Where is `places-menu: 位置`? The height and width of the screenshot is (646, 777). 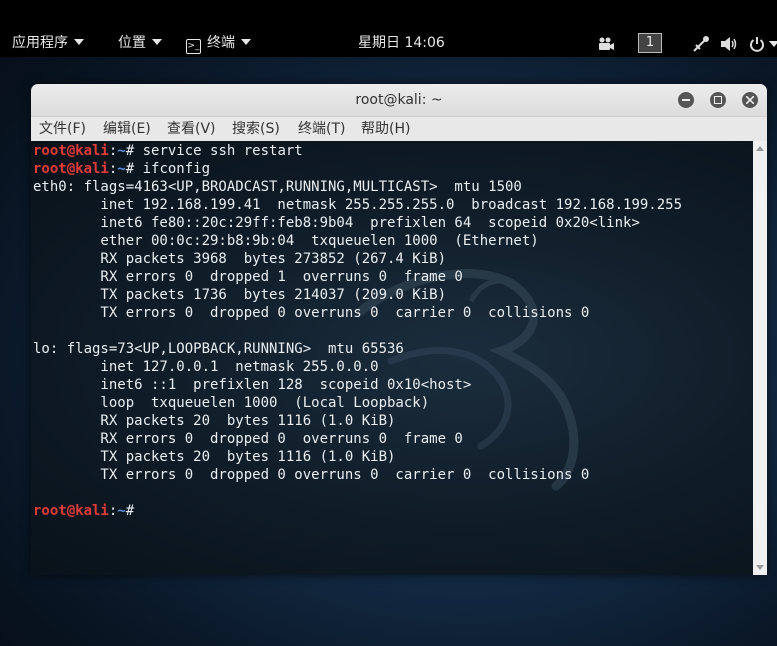
places-menu: 位置 is located at coordinates (140, 43).